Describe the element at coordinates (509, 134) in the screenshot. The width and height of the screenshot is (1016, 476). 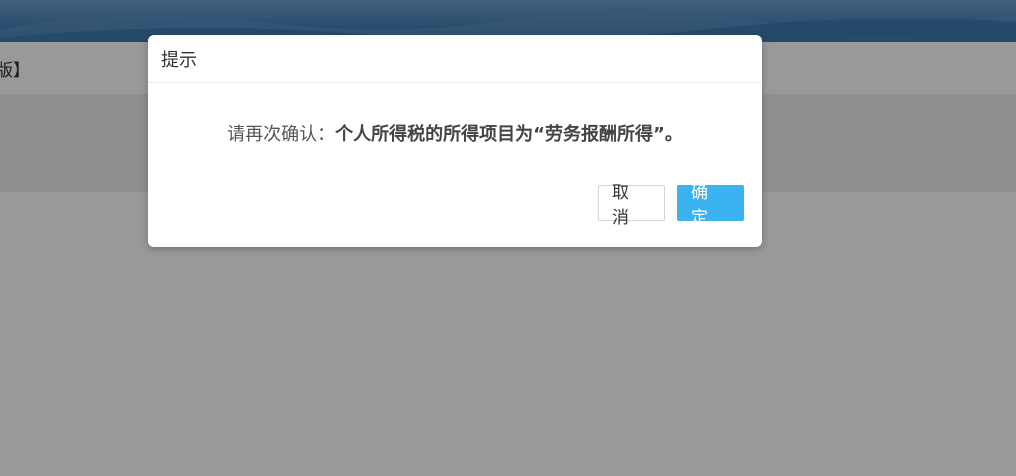
I see `message-emphasis: 个人所得税的所得项目为“劳务报酬所得”。` at that location.